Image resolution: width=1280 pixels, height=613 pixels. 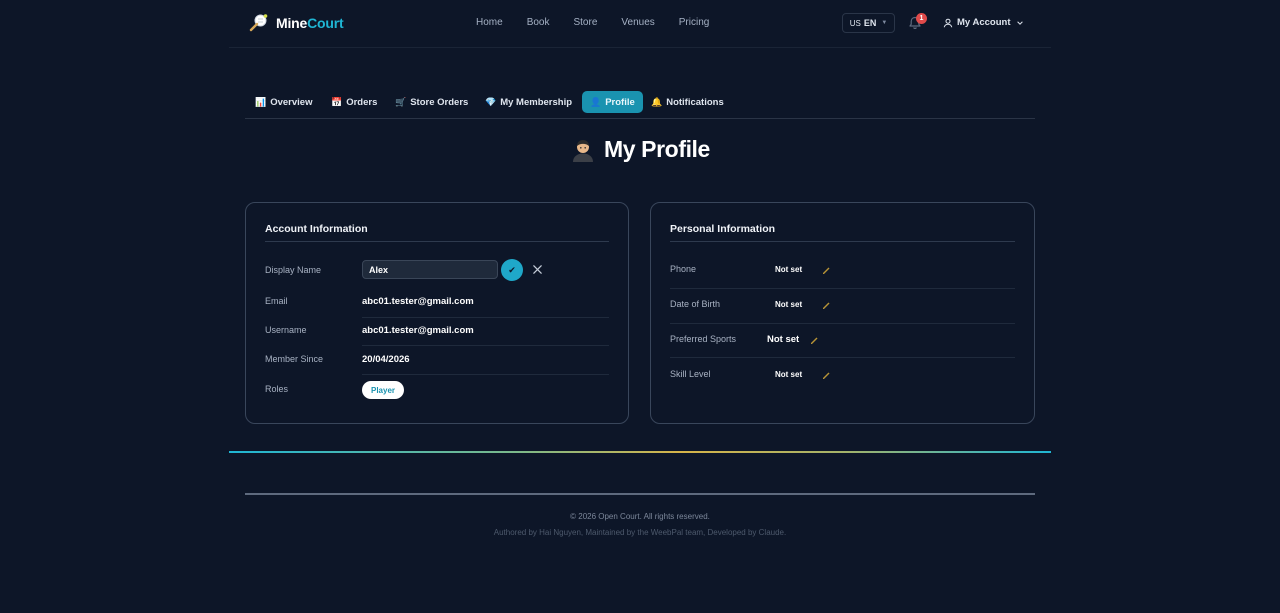 I want to click on check-icon: ✔, so click(x=512, y=269).